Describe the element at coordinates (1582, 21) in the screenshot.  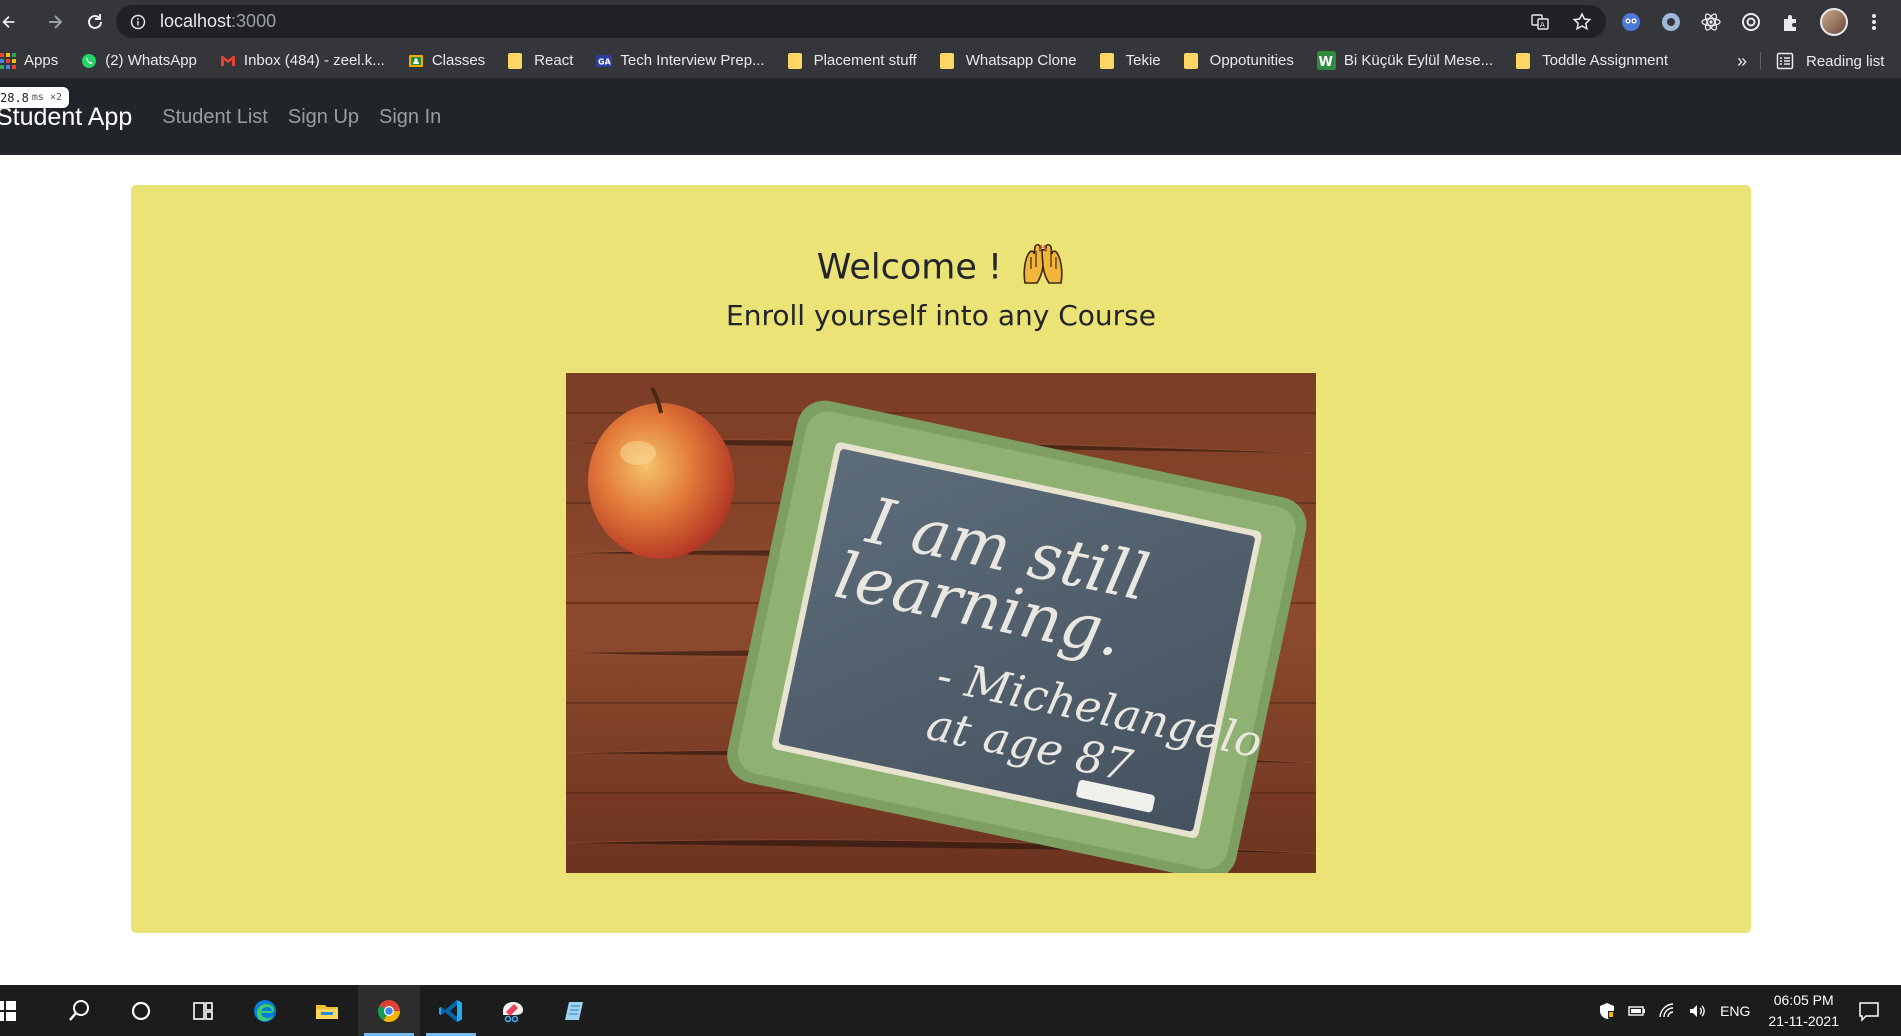
I see `bookmark-star-icon` at that location.